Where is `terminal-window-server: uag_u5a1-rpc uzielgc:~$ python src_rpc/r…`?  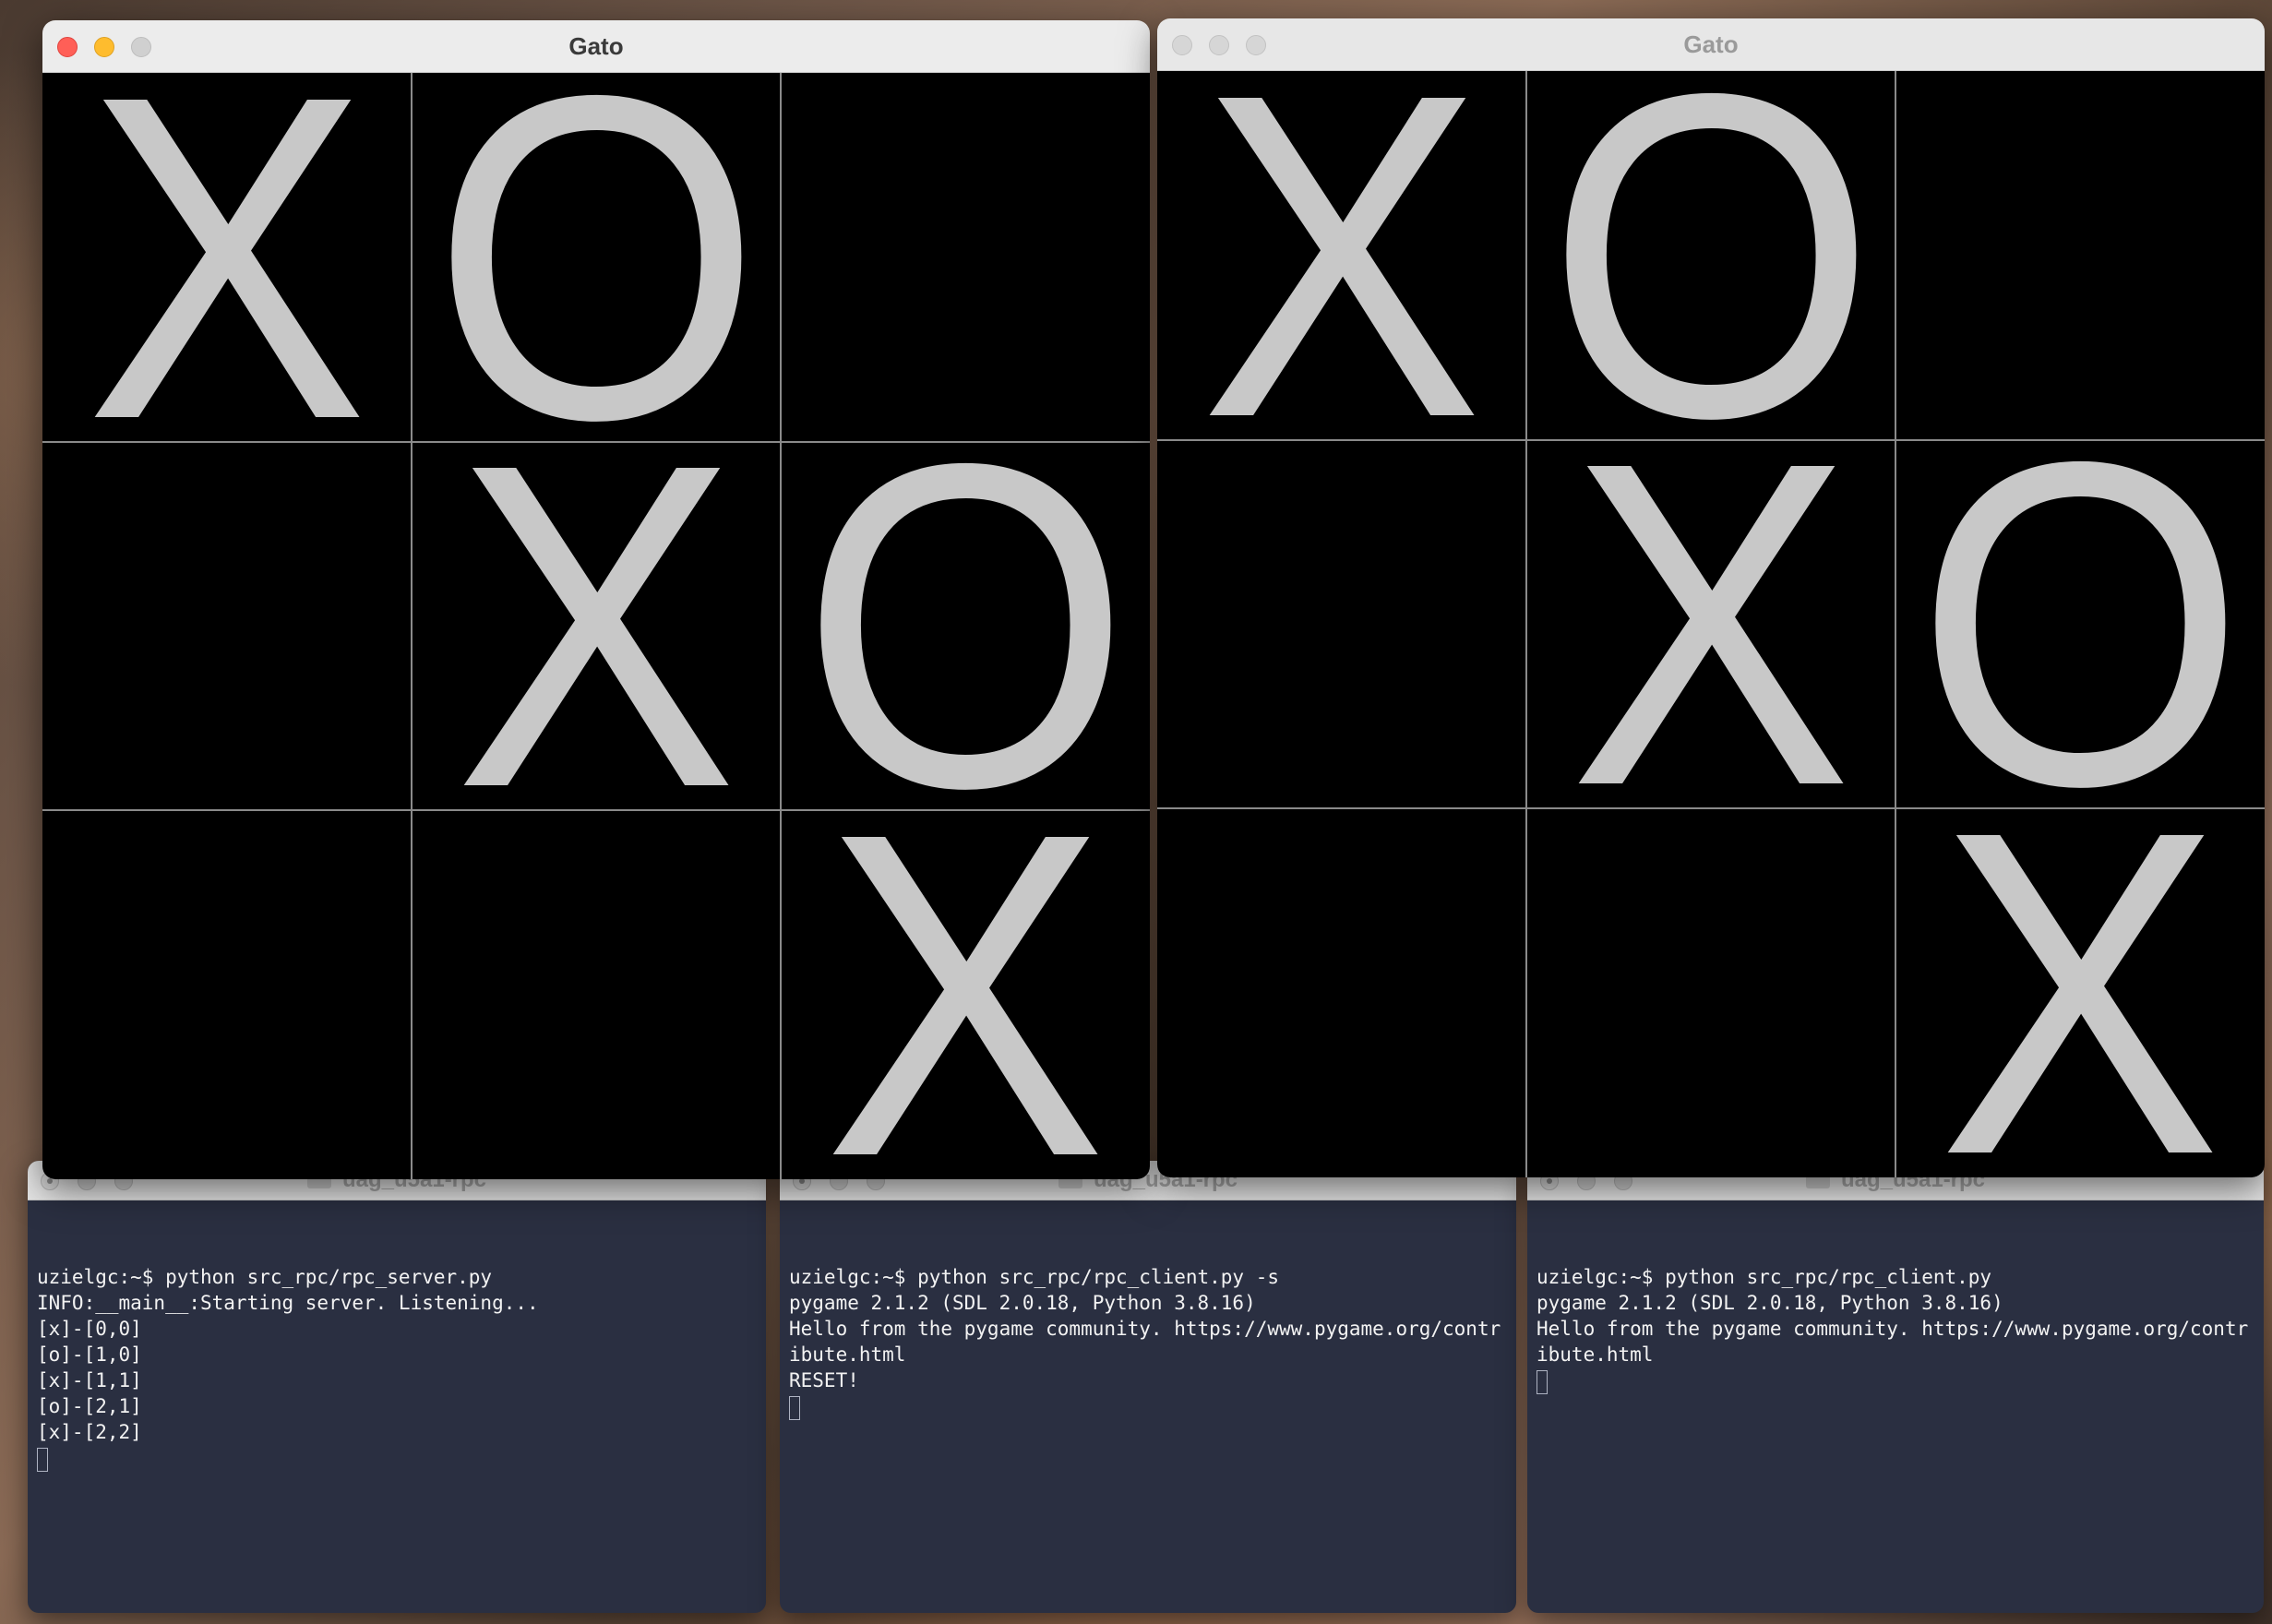 terminal-window-server: uag_u5a1-rpc uzielgc:~$ python src_rpc/r… is located at coordinates (397, 1387).